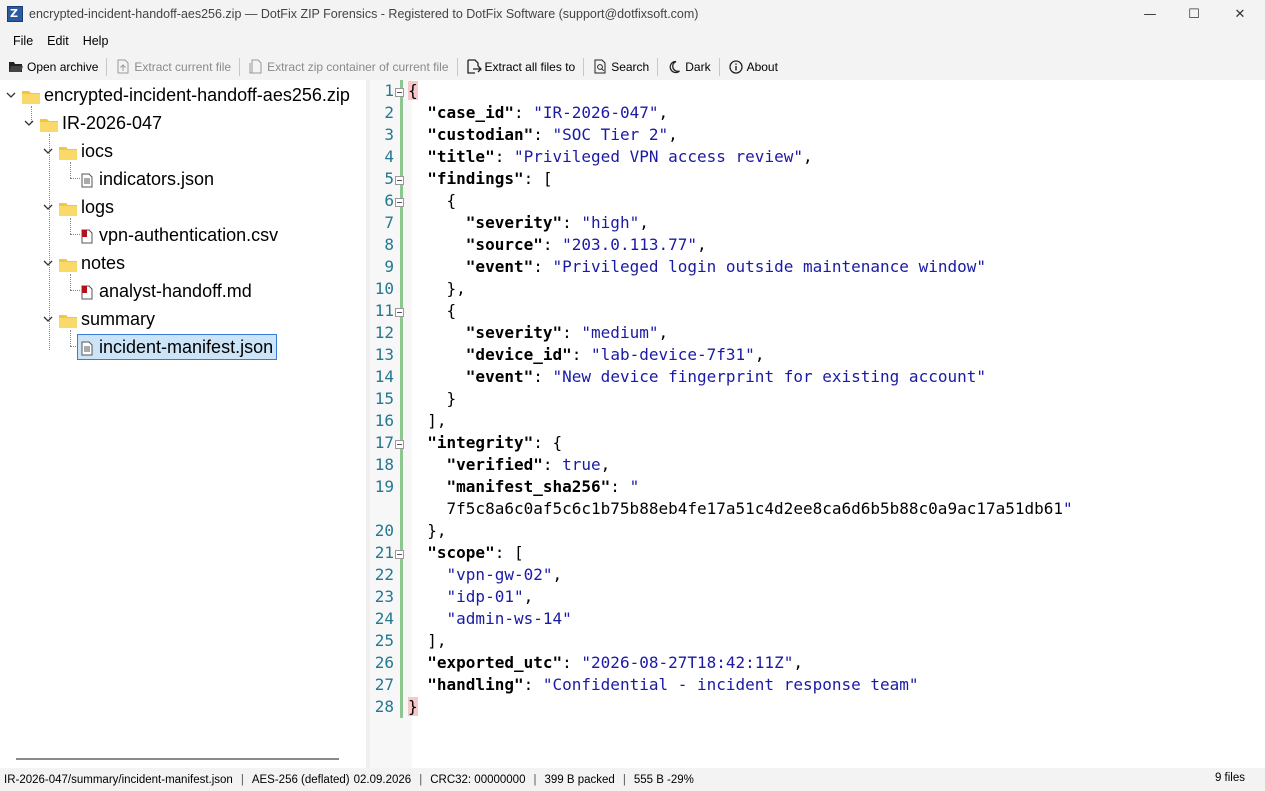 The image size is (1265, 791). What do you see at coordinates (1150, 14) in the screenshot?
I see `minimize-button: —` at bounding box center [1150, 14].